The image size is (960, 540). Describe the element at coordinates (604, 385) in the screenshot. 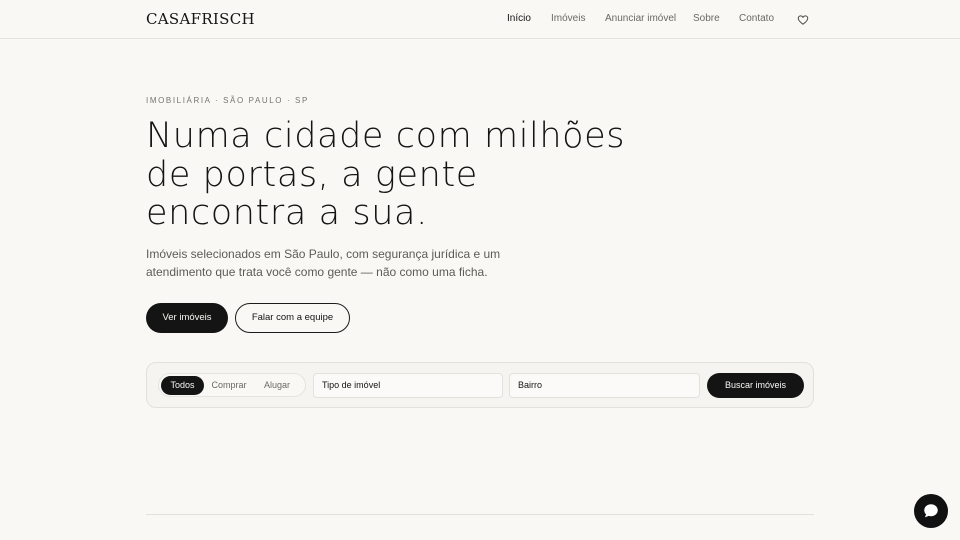

I see `district-input: Bairro` at that location.